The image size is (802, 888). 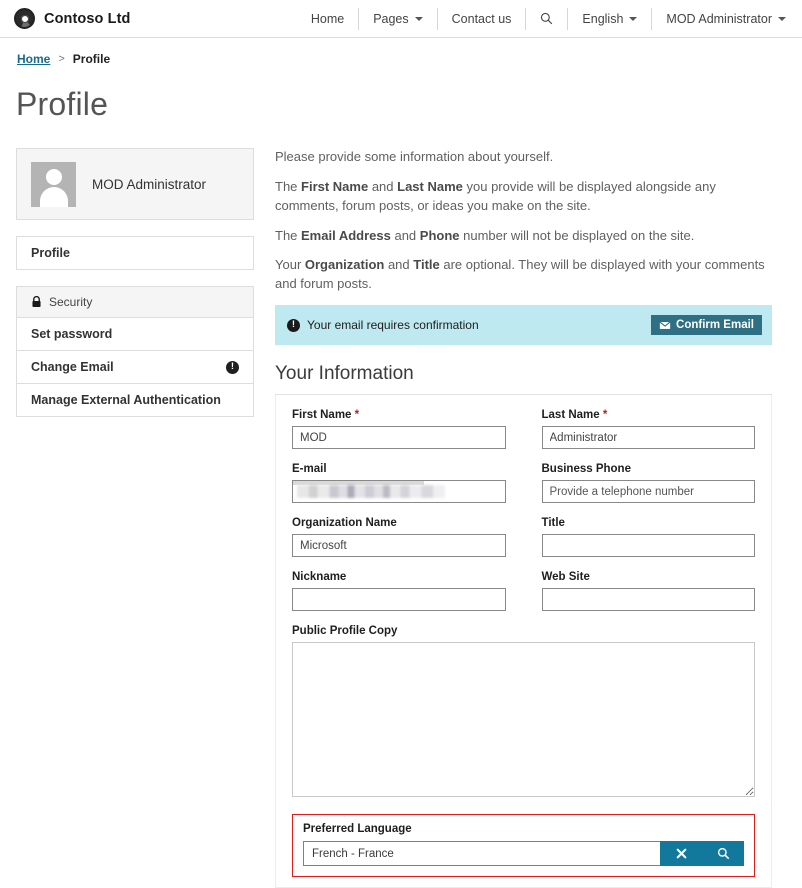 I want to click on field-last-name: Last Name *, so click(x=648, y=429).